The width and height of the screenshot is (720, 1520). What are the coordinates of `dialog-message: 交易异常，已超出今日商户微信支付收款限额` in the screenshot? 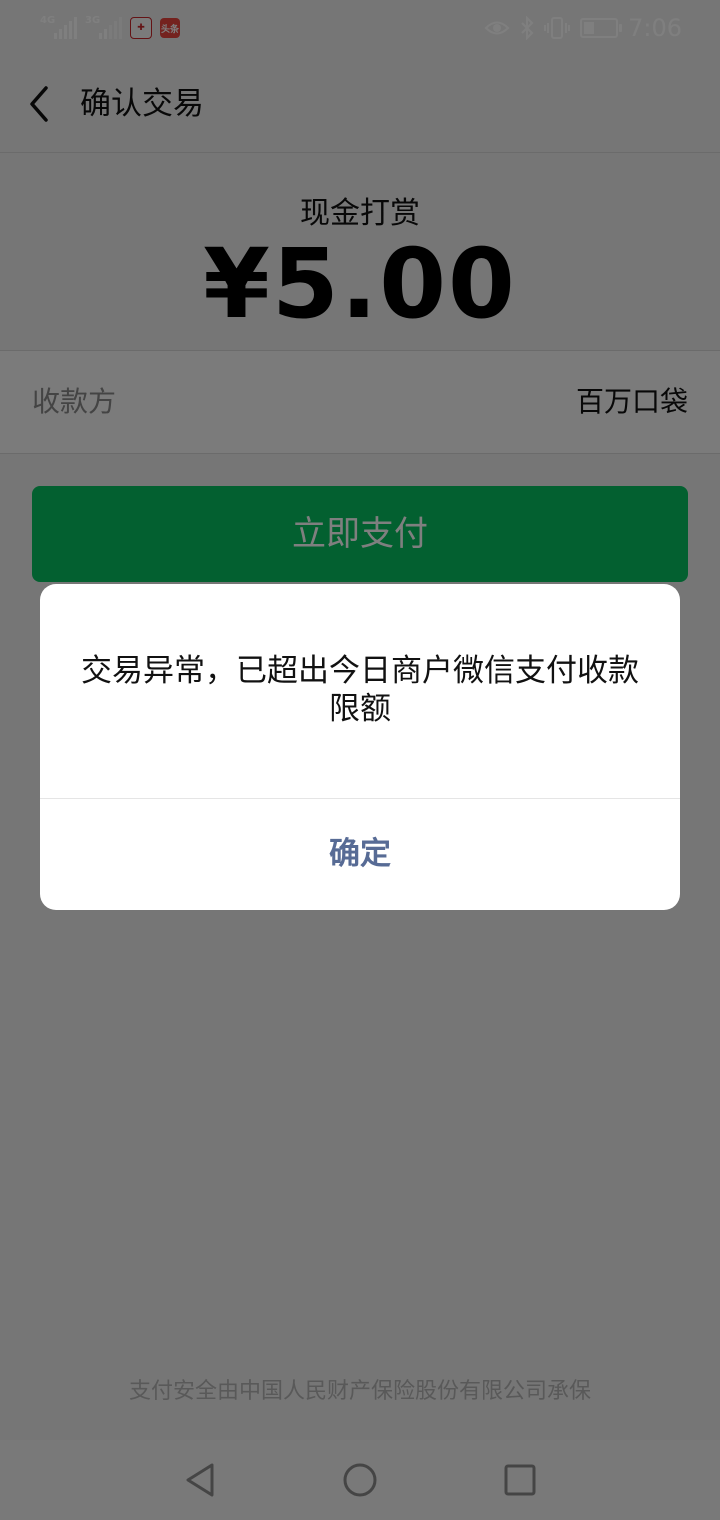 It's located at (360, 690).